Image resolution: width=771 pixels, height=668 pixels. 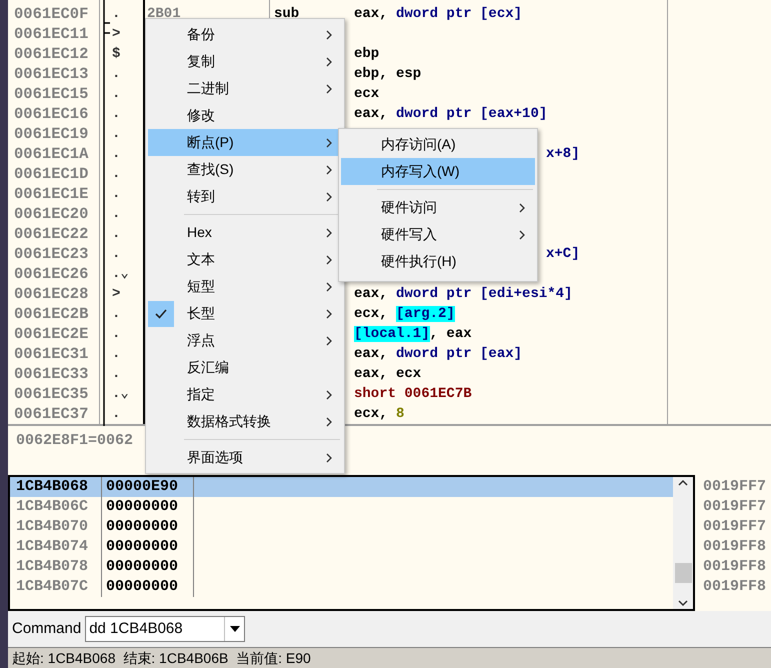 What do you see at coordinates (51, 294) in the screenshot?
I see `address-text: 0061EC28` at bounding box center [51, 294].